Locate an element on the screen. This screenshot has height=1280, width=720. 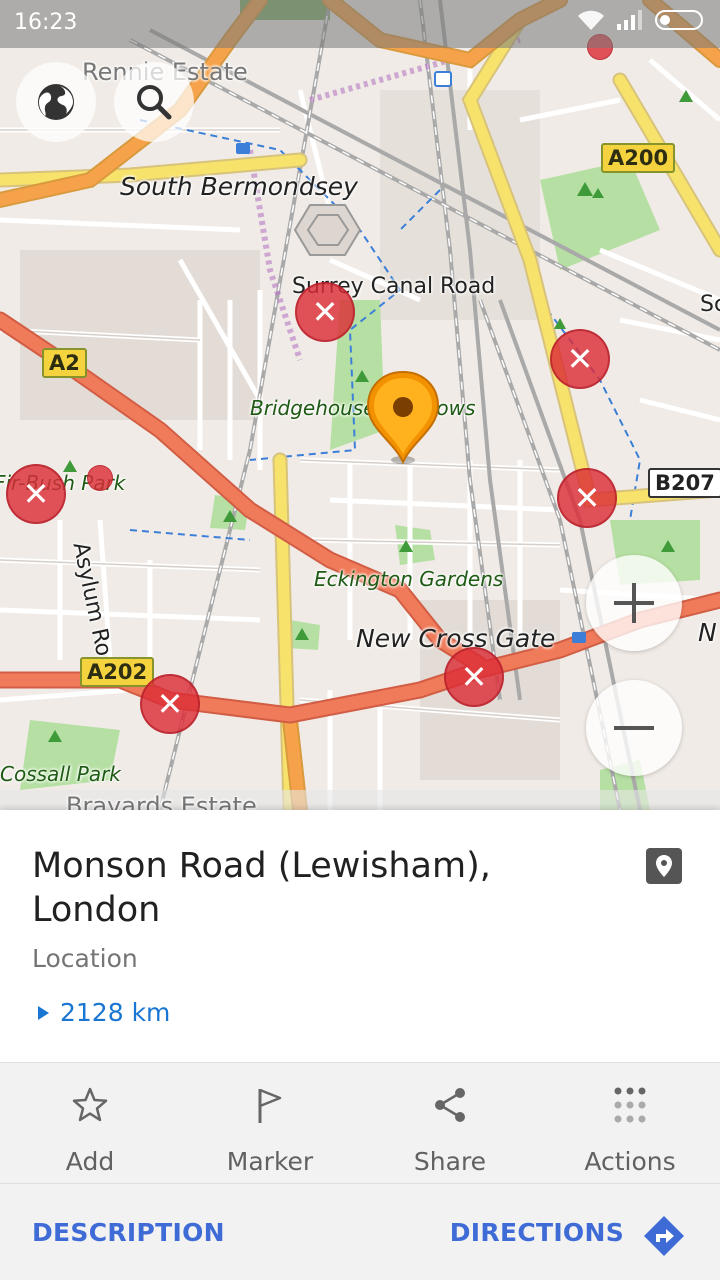
marker-button: Marker is located at coordinates (270, 1123).